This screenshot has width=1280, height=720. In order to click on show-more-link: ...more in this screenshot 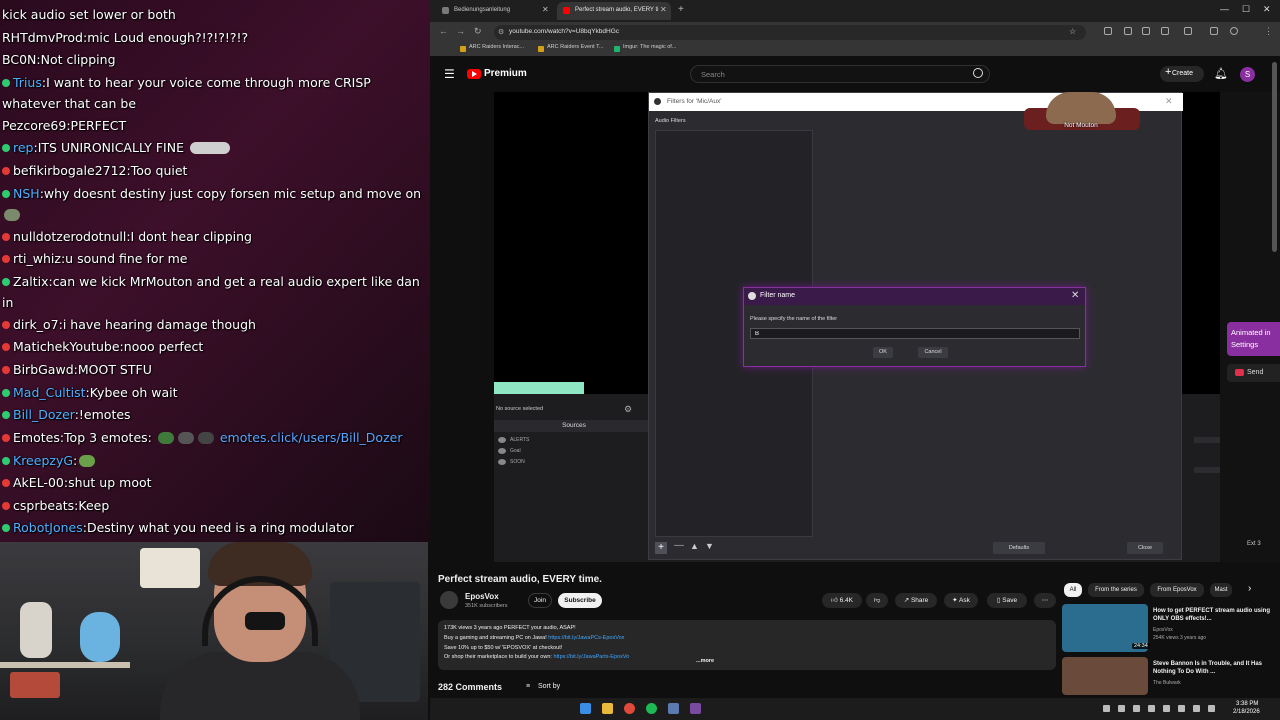, I will do `click(705, 661)`.